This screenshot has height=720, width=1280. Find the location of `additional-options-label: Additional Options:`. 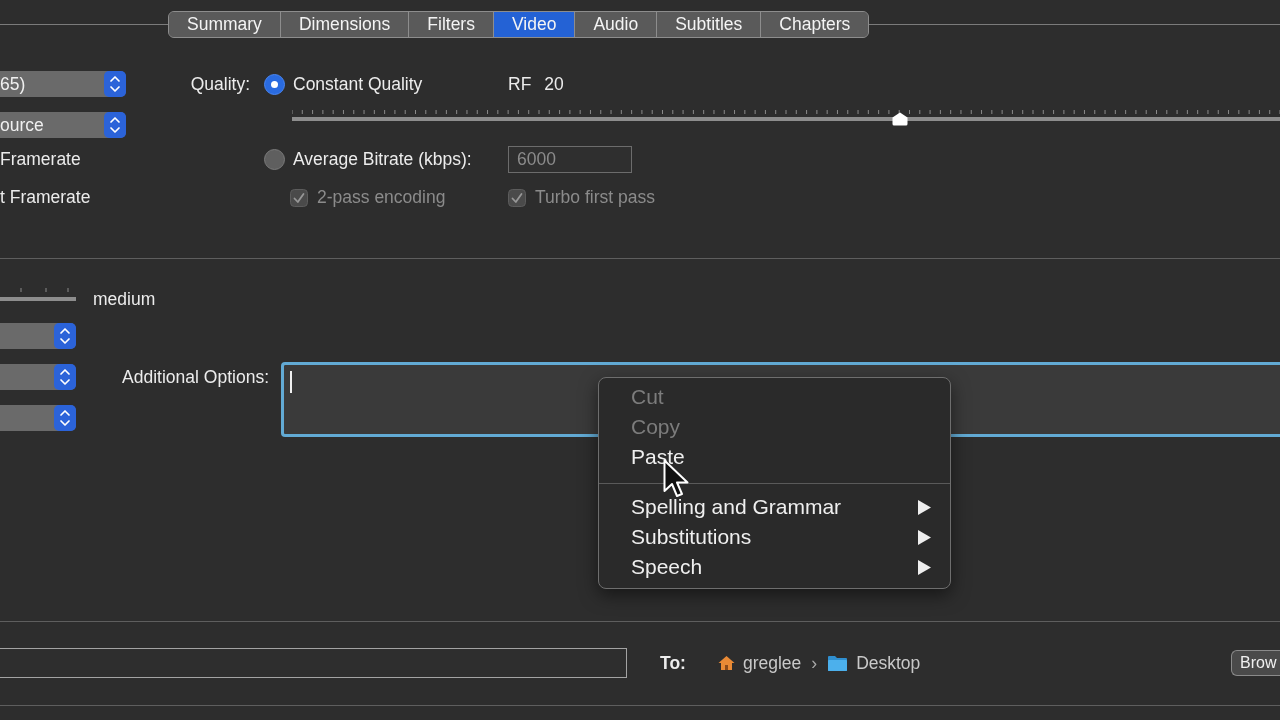

additional-options-label: Additional Options: is located at coordinates (195, 377).